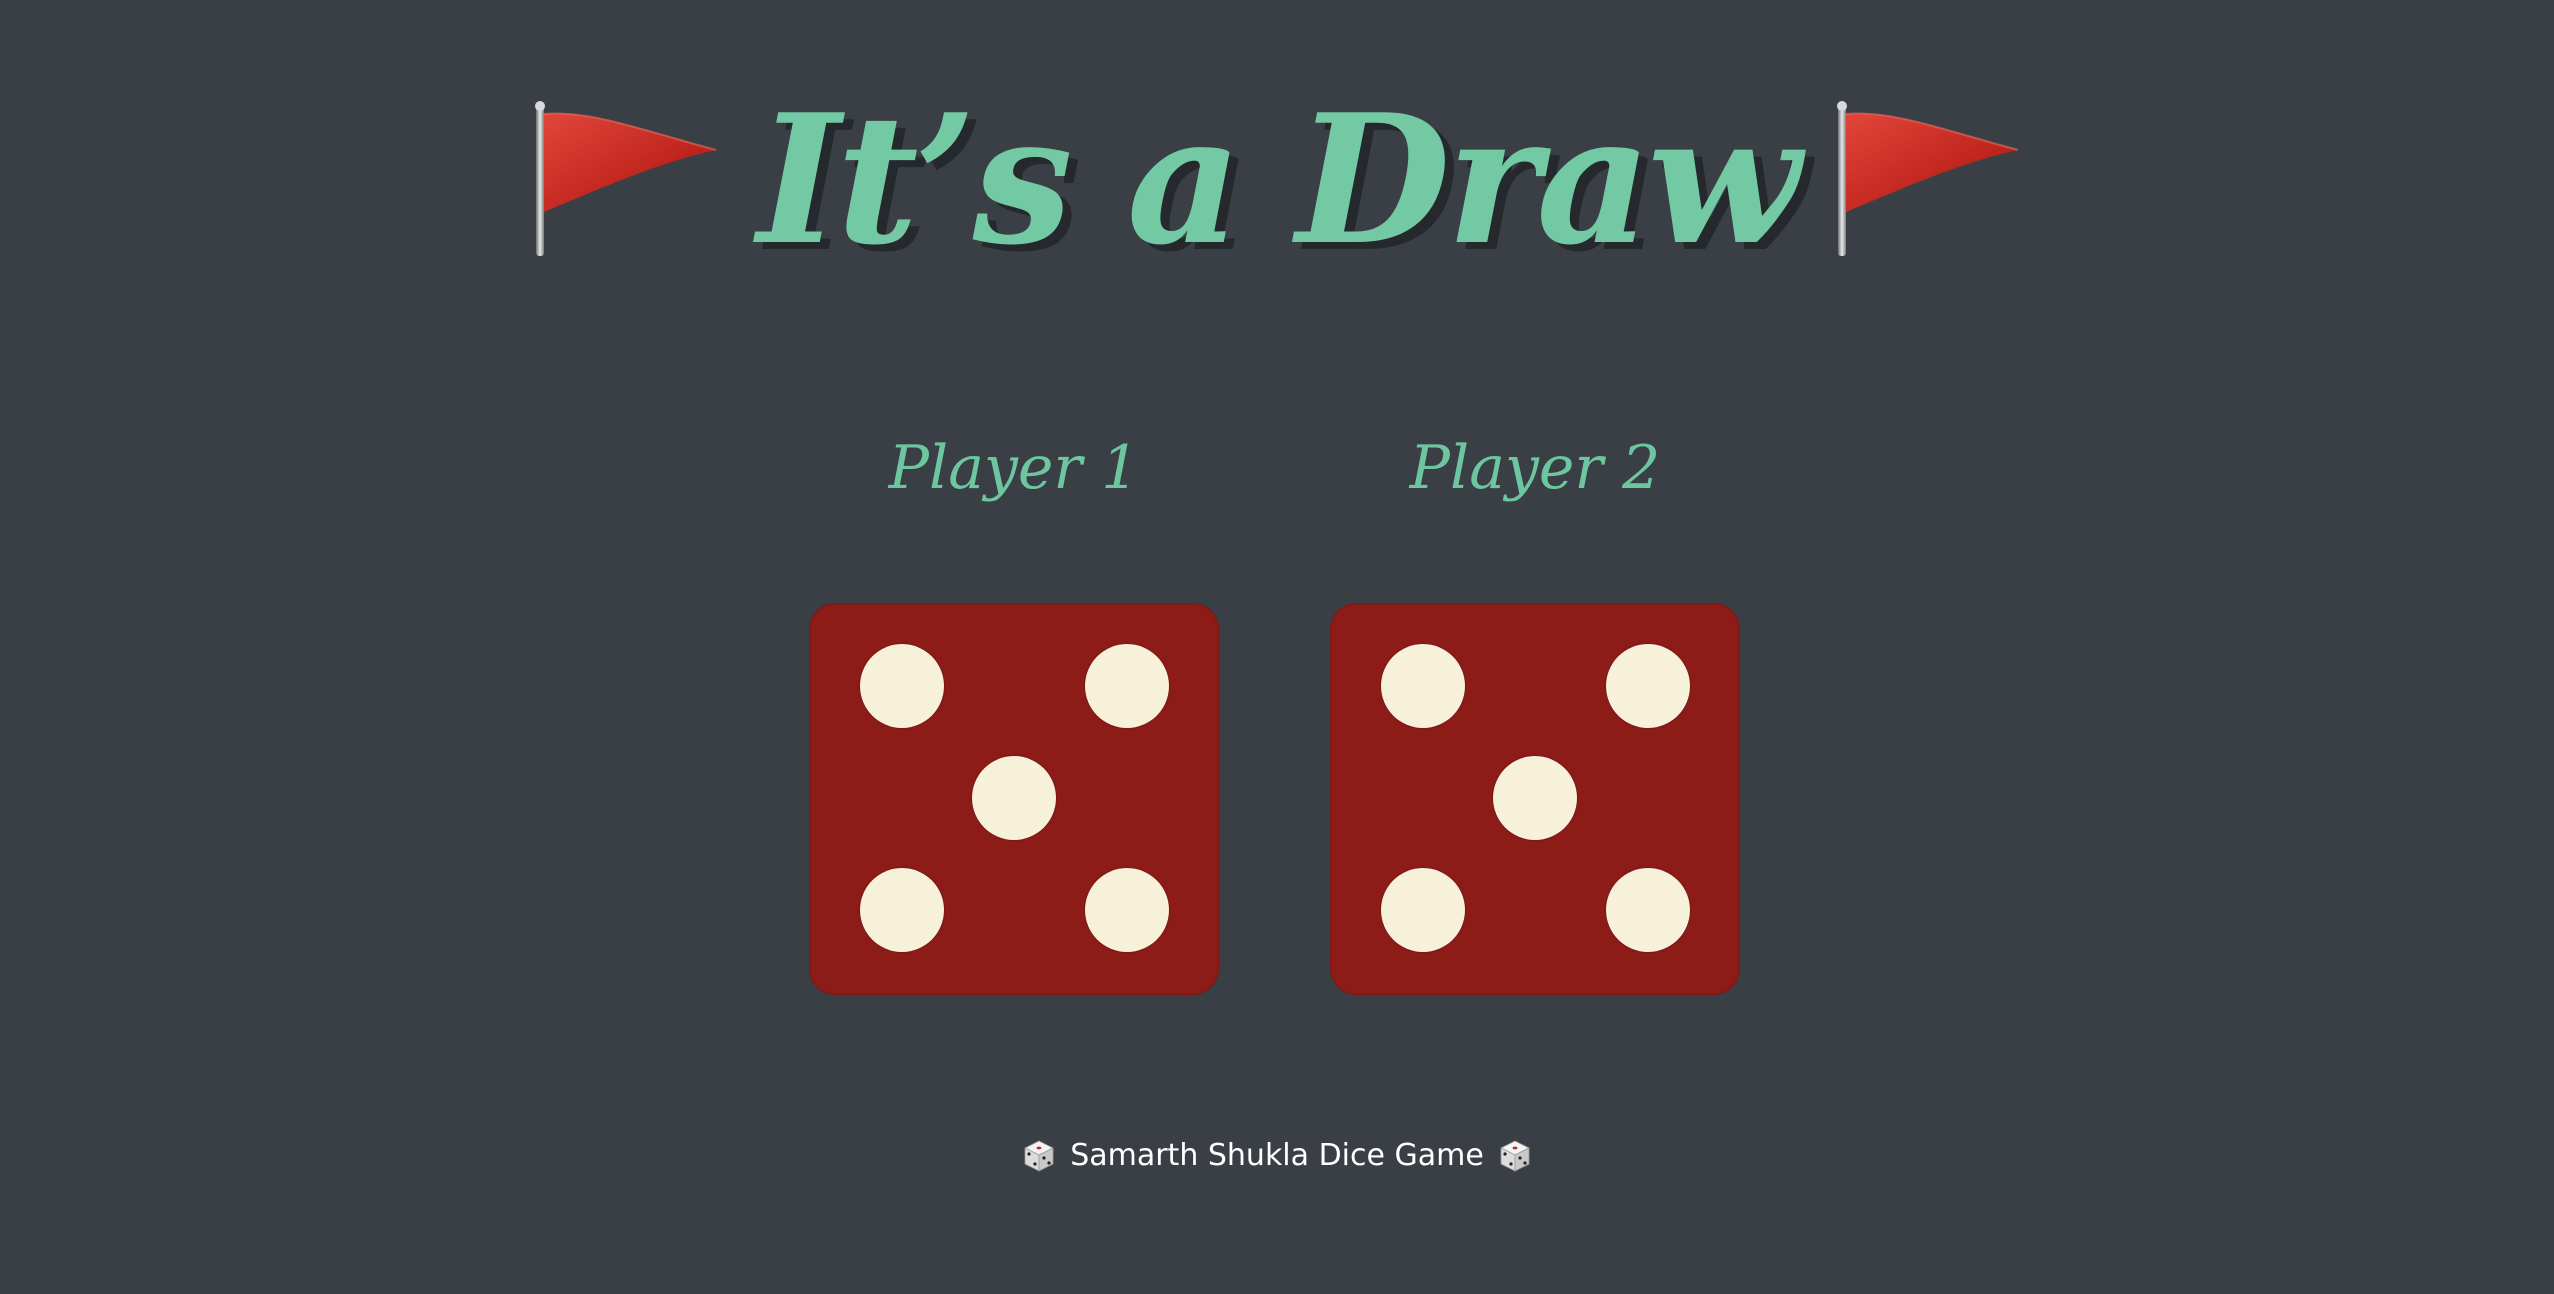 The width and height of the screenshot is (2554, 1294). I want to click on footer: Samarth Shukla Dice Game, so click(1277, 1155).